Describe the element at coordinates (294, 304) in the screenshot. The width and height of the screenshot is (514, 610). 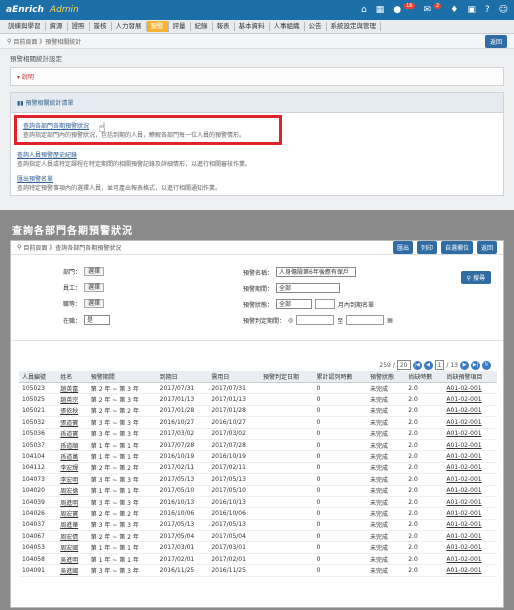
I see `state-select: 全部` at that location.